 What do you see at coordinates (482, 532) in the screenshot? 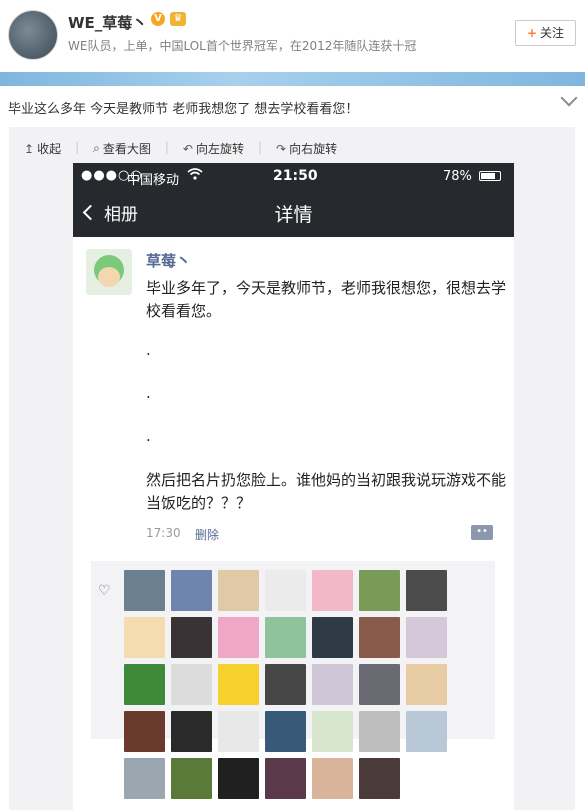
I see `comment-icon: ••` at bounding box center [482, 532].